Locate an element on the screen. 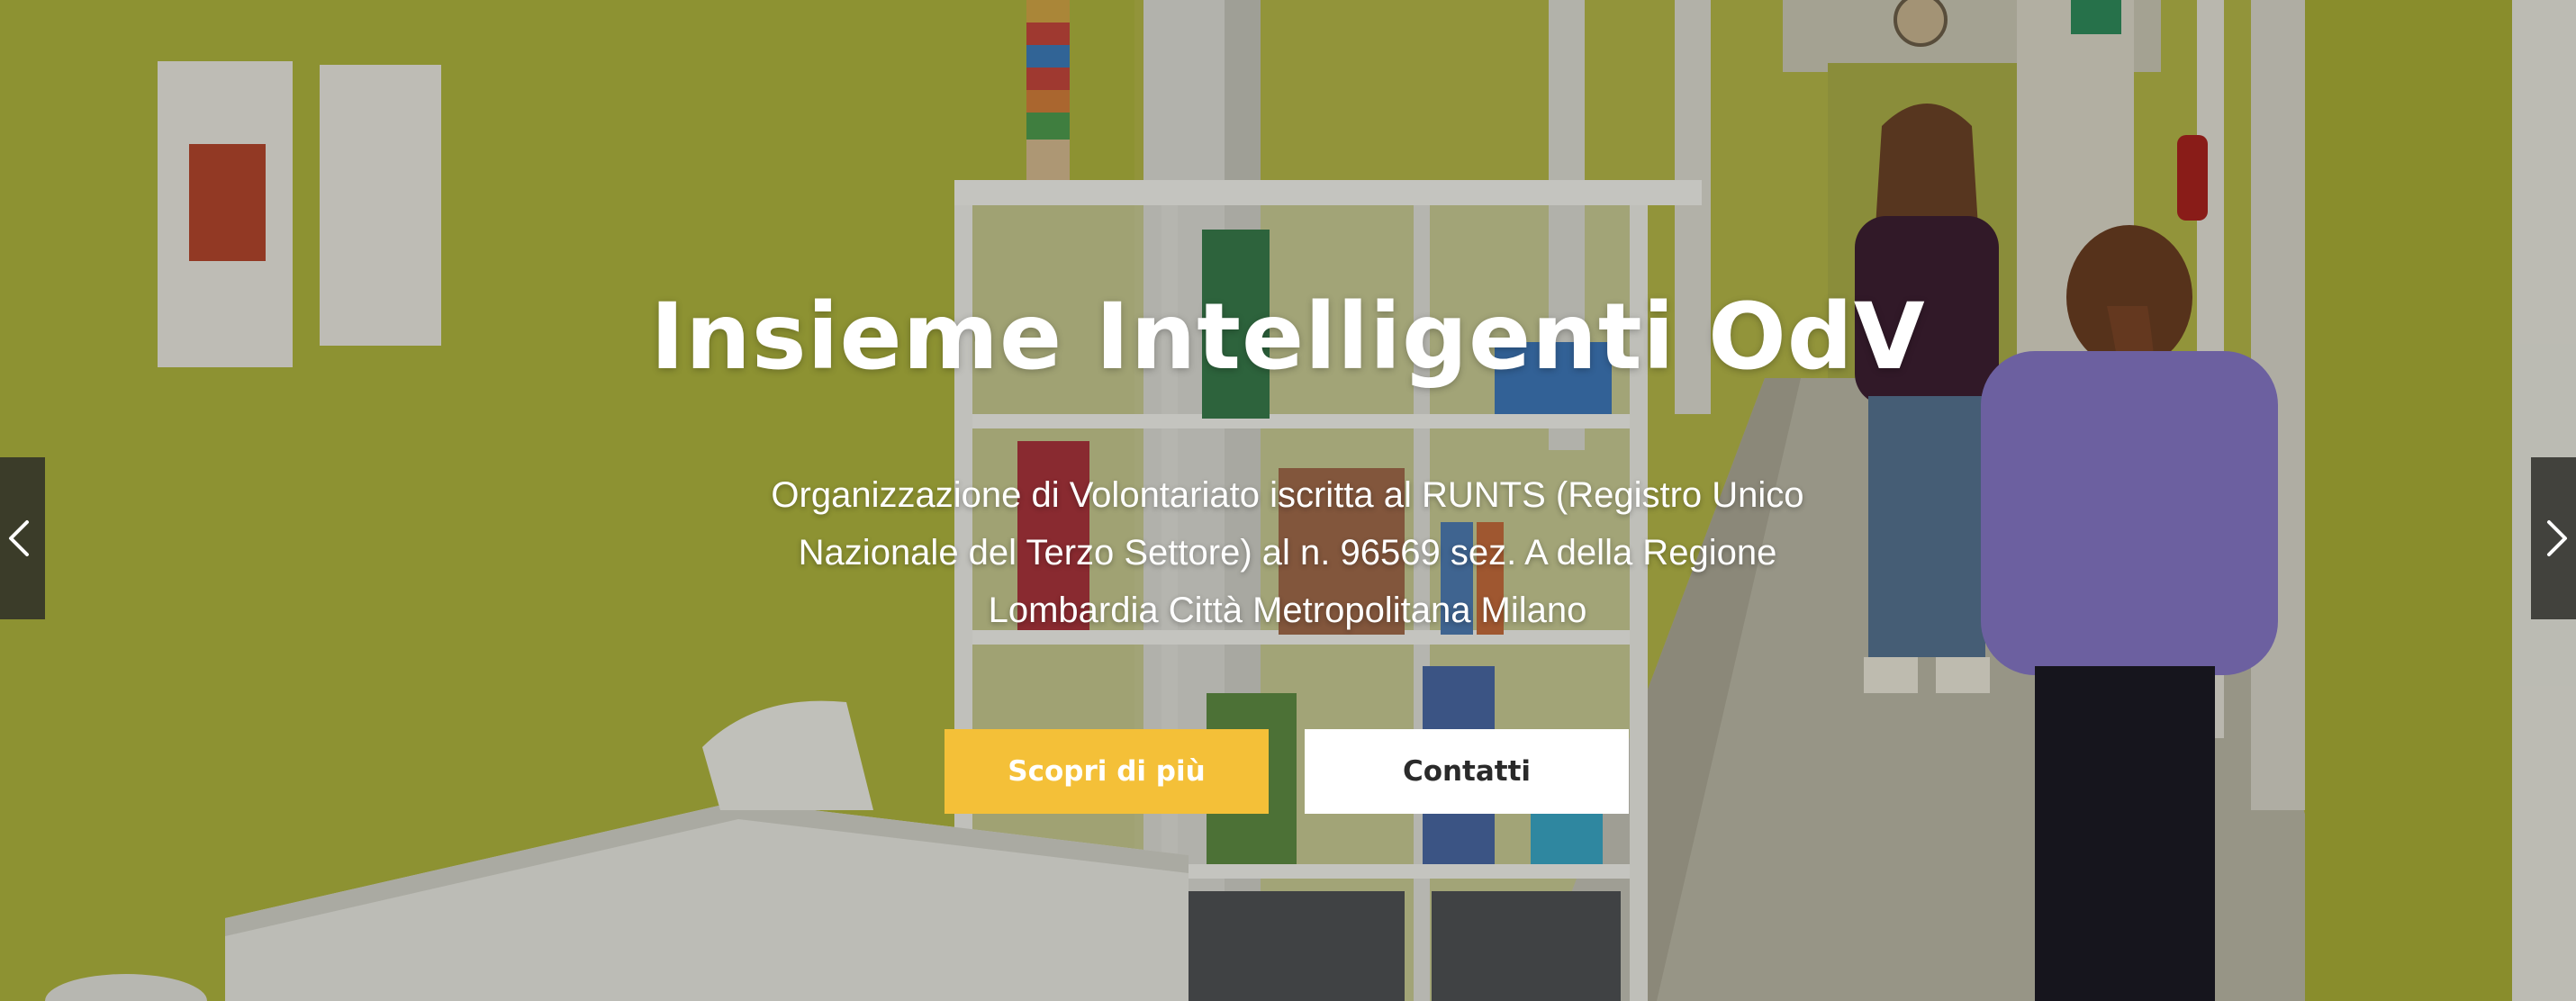 The image size is (2576, 1001). slider-next-button is located at coordinates (2553, 538).